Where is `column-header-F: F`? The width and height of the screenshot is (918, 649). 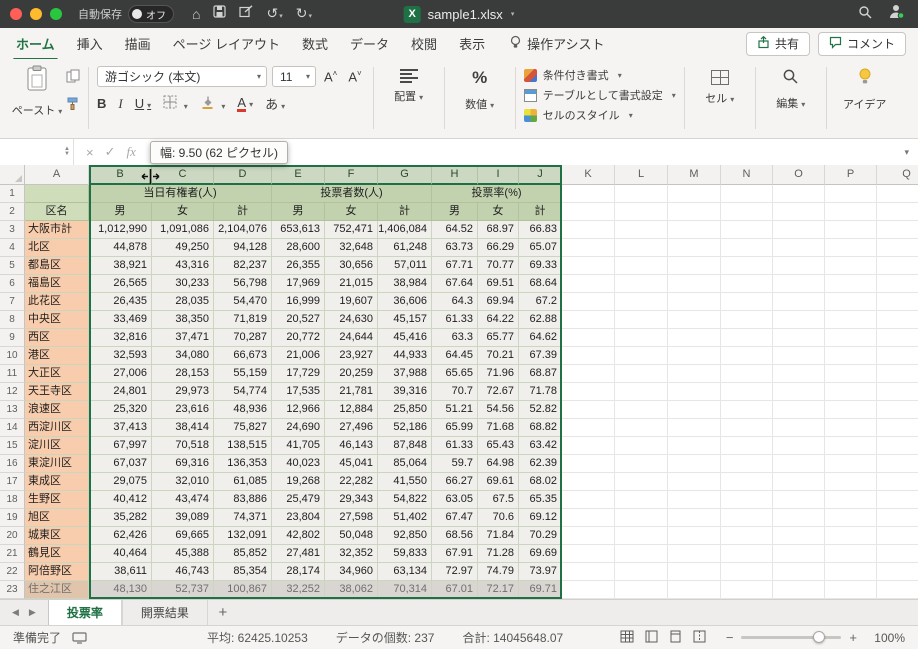 column-header-F: F is located at coordinates (351, 175).